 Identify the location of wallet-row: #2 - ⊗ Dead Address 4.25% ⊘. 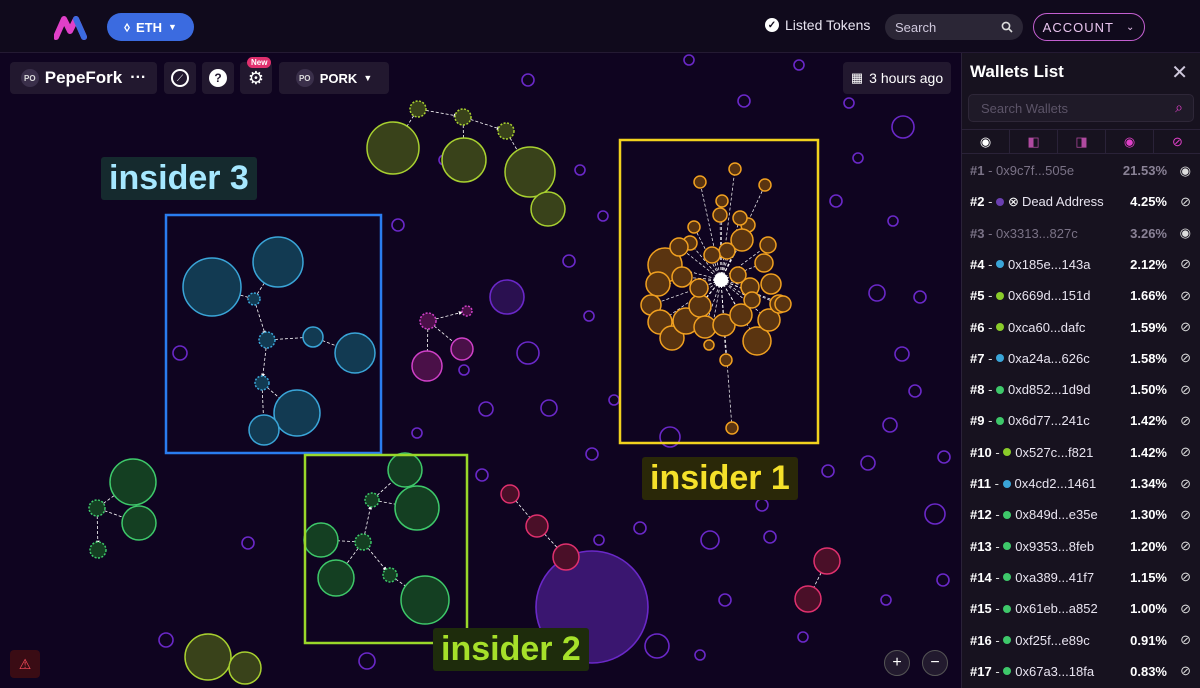
(1081, 201).